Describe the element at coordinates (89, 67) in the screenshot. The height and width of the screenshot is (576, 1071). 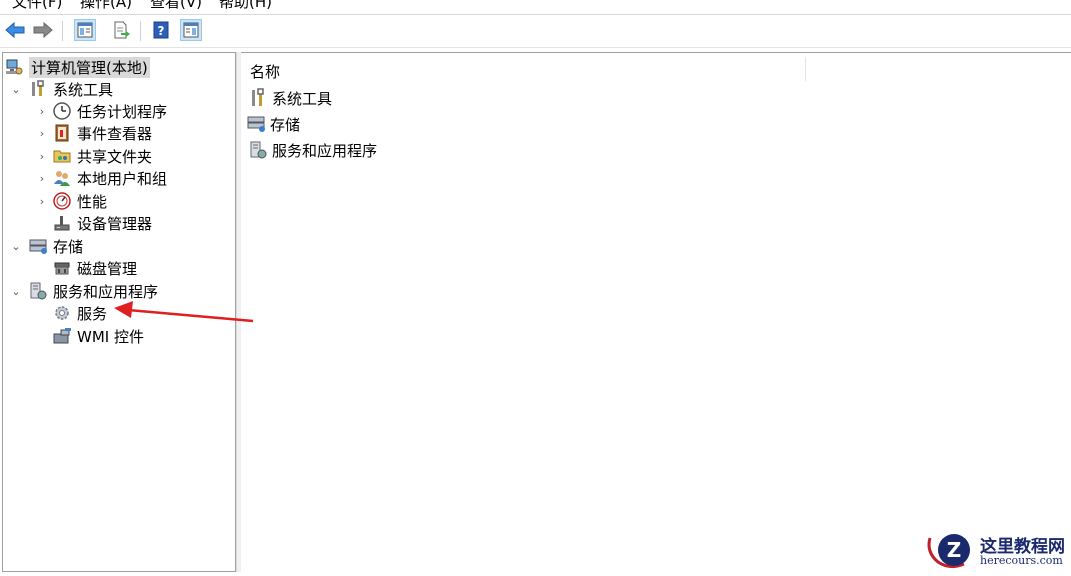
I see `tree-label: 计算机管理(本地)` at that location.